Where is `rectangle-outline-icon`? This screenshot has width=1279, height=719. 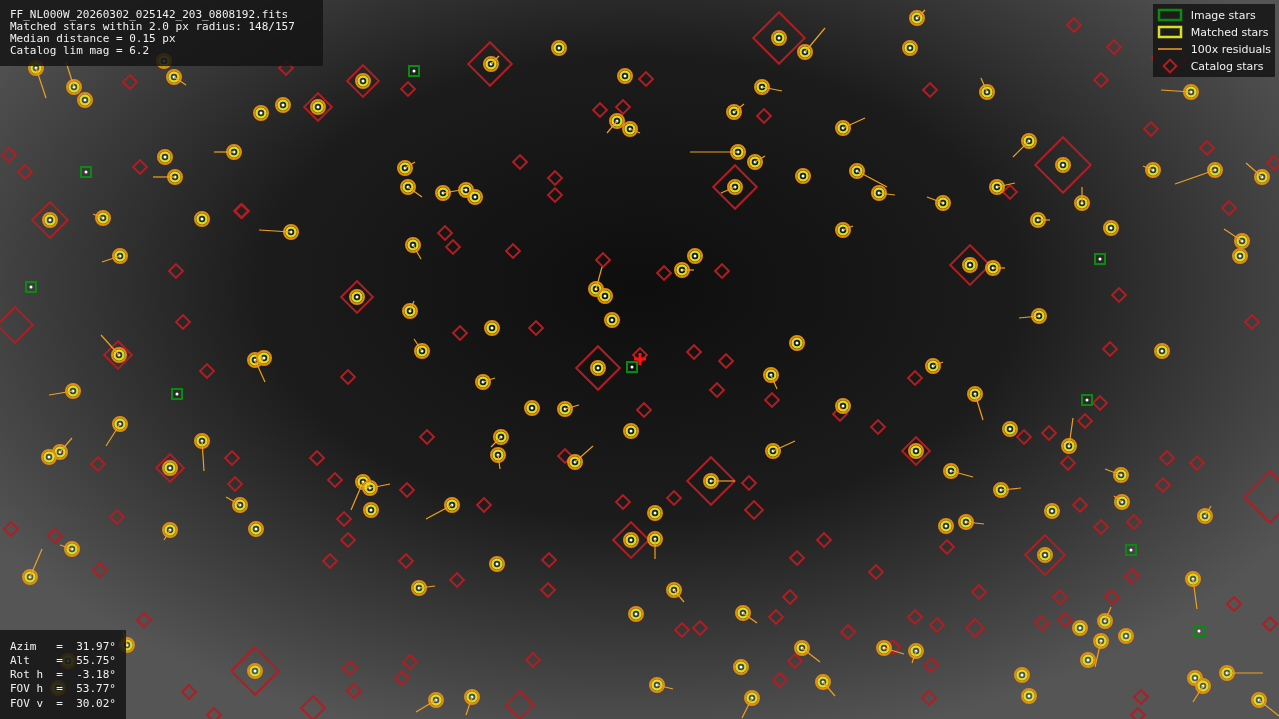 rectangle-outline-icon is located at coordinates (1169, 32).